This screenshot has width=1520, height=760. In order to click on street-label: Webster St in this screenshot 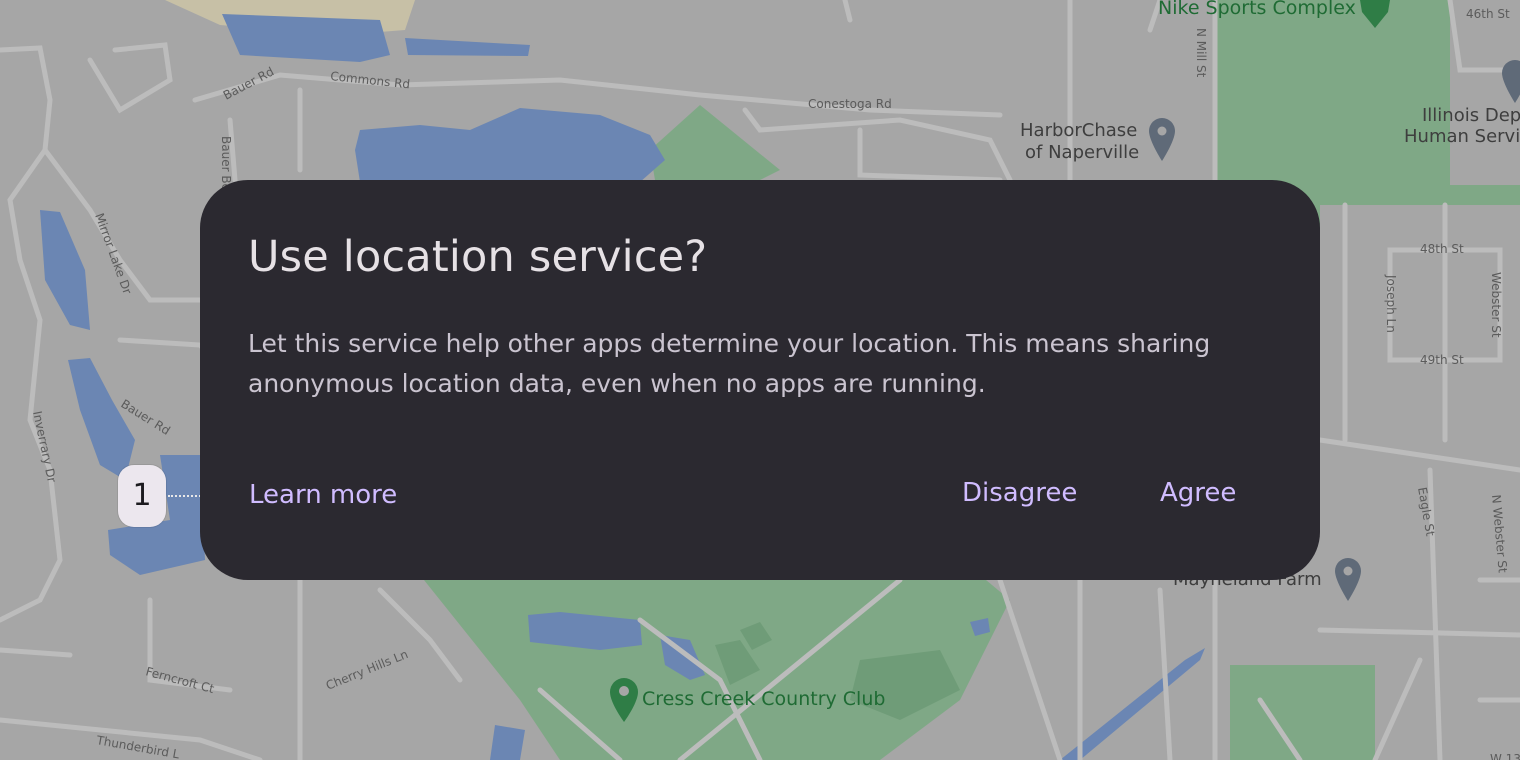, I will do `click(1496, 305)`.